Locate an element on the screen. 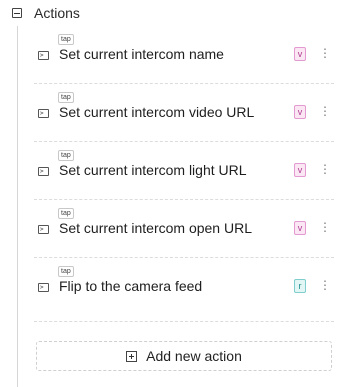 Image resolution: width=346 pixels, height=387 pixels. action-row: tap > Set current intercom name v ⋮ is located at coordinates (184, 55).